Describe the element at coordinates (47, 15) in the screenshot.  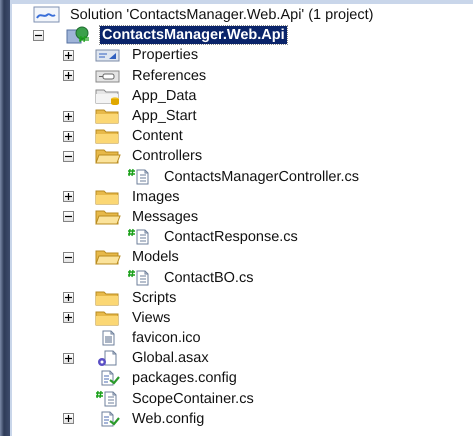
I see `solution-icon` at that location.